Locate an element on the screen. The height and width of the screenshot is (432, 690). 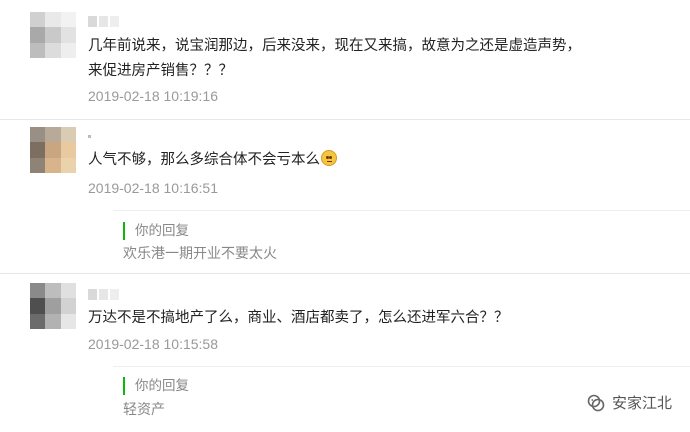
pensive-face-emoji-icon is located at coordinates (329, 158).